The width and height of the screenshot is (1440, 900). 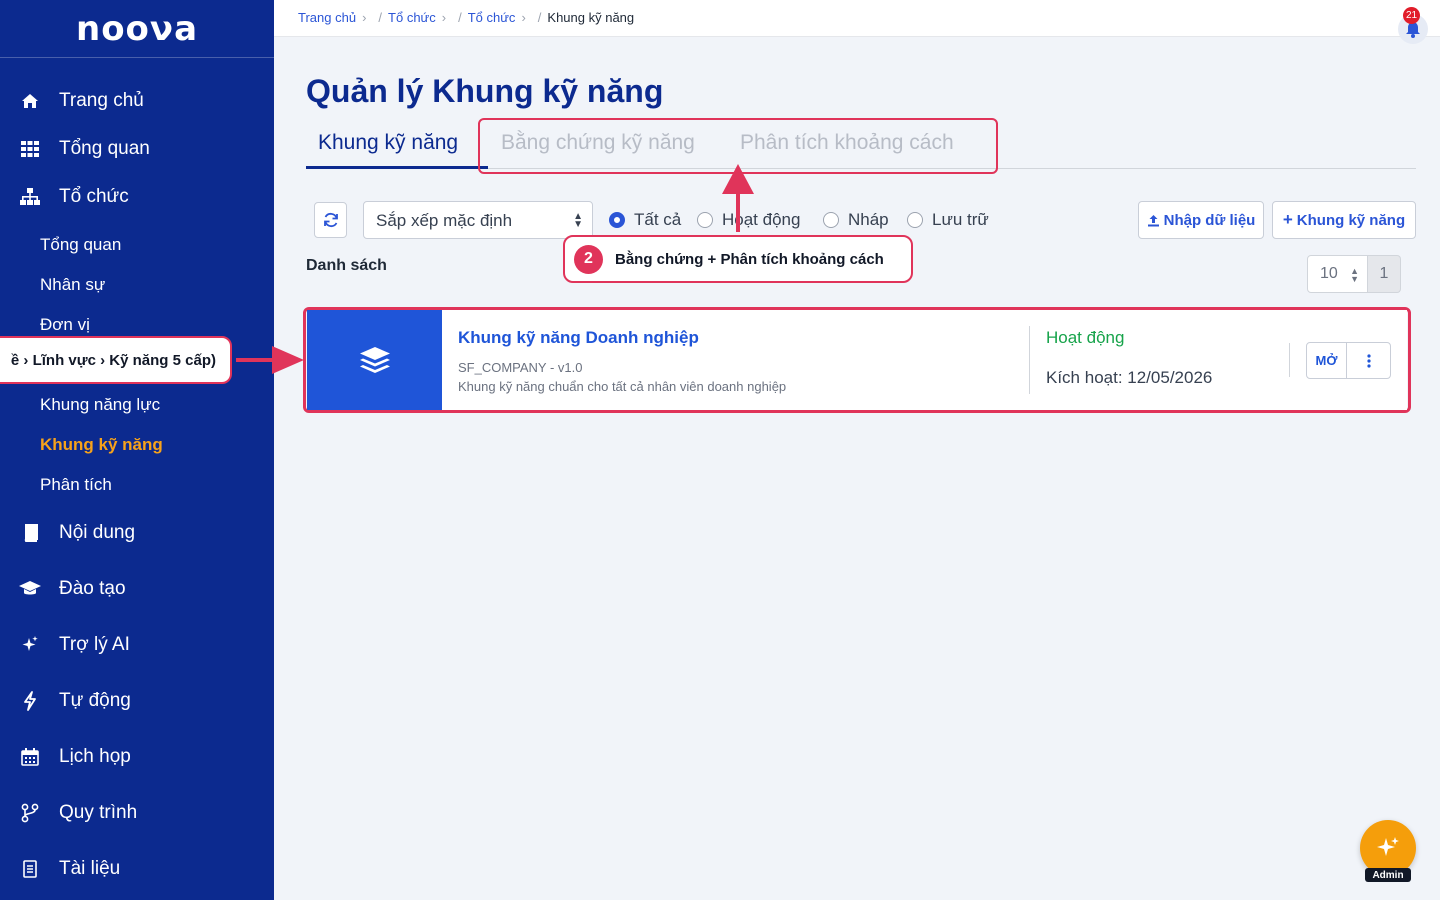 I want to click on add-skill-framework-label: Khung kỹ năng, so click(x=1351, y=220).